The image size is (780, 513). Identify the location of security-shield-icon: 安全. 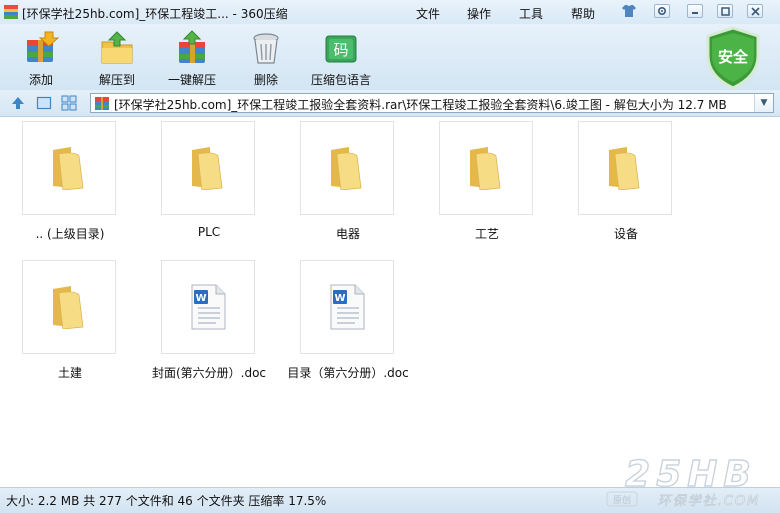
(733, 58).